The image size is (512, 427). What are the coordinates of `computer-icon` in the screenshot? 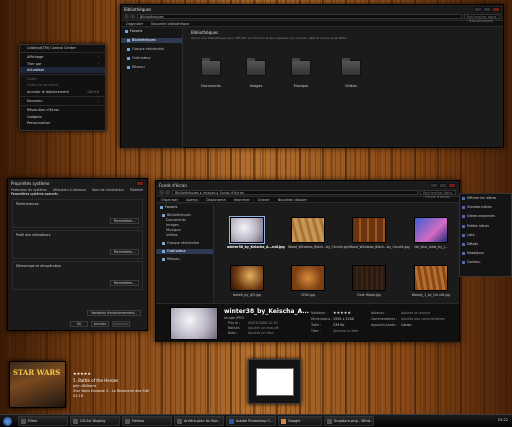 It's located at (128, 58).